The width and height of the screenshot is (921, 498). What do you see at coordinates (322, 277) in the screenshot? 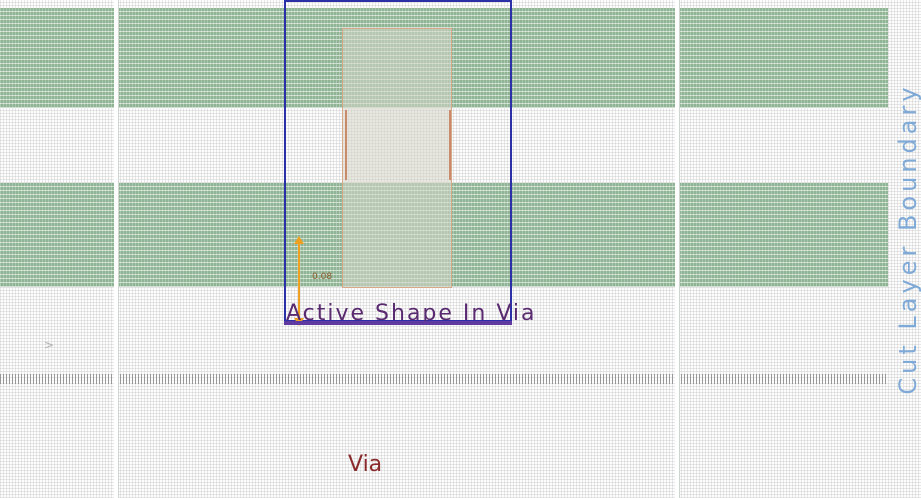
I see `dimension-label: 0.08` at bounding box center [322, 277].